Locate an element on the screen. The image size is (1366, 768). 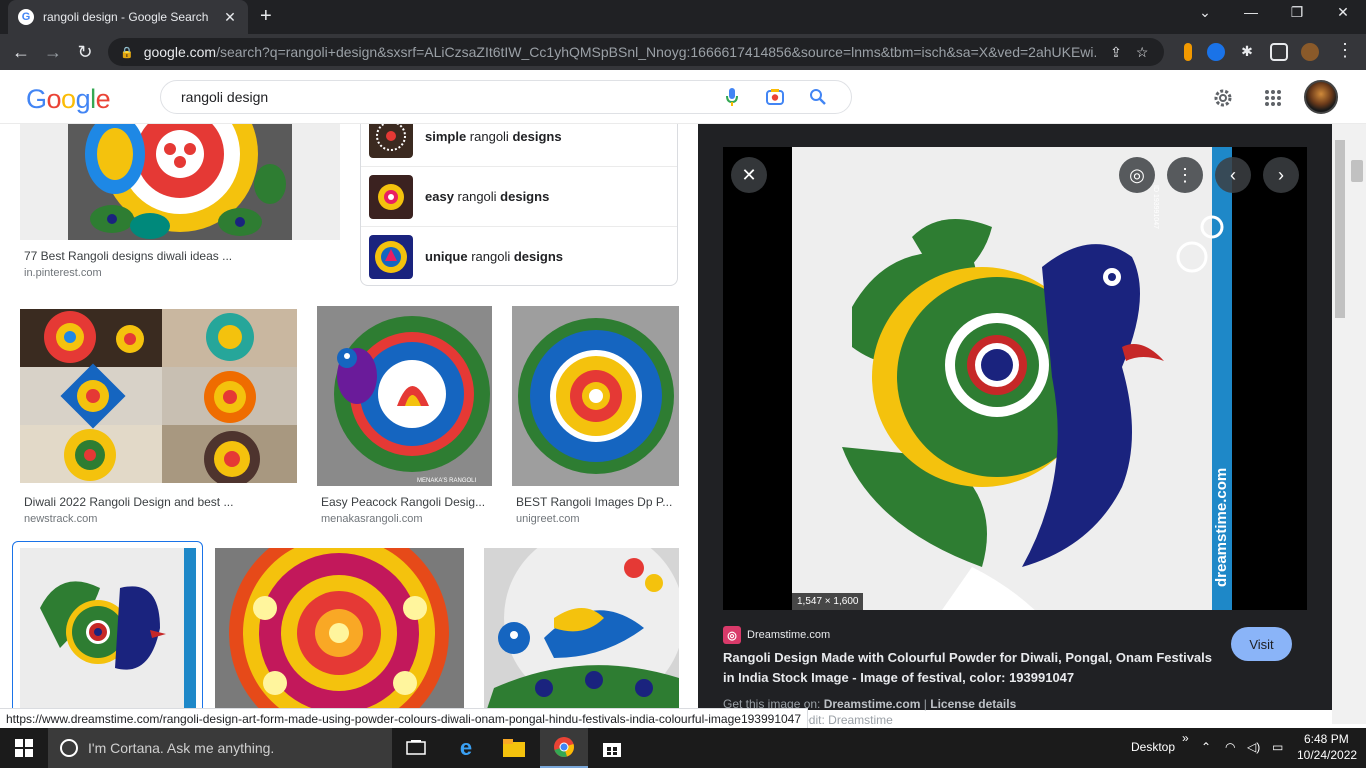
google-logo: Google is located at coordinates (68, 99).